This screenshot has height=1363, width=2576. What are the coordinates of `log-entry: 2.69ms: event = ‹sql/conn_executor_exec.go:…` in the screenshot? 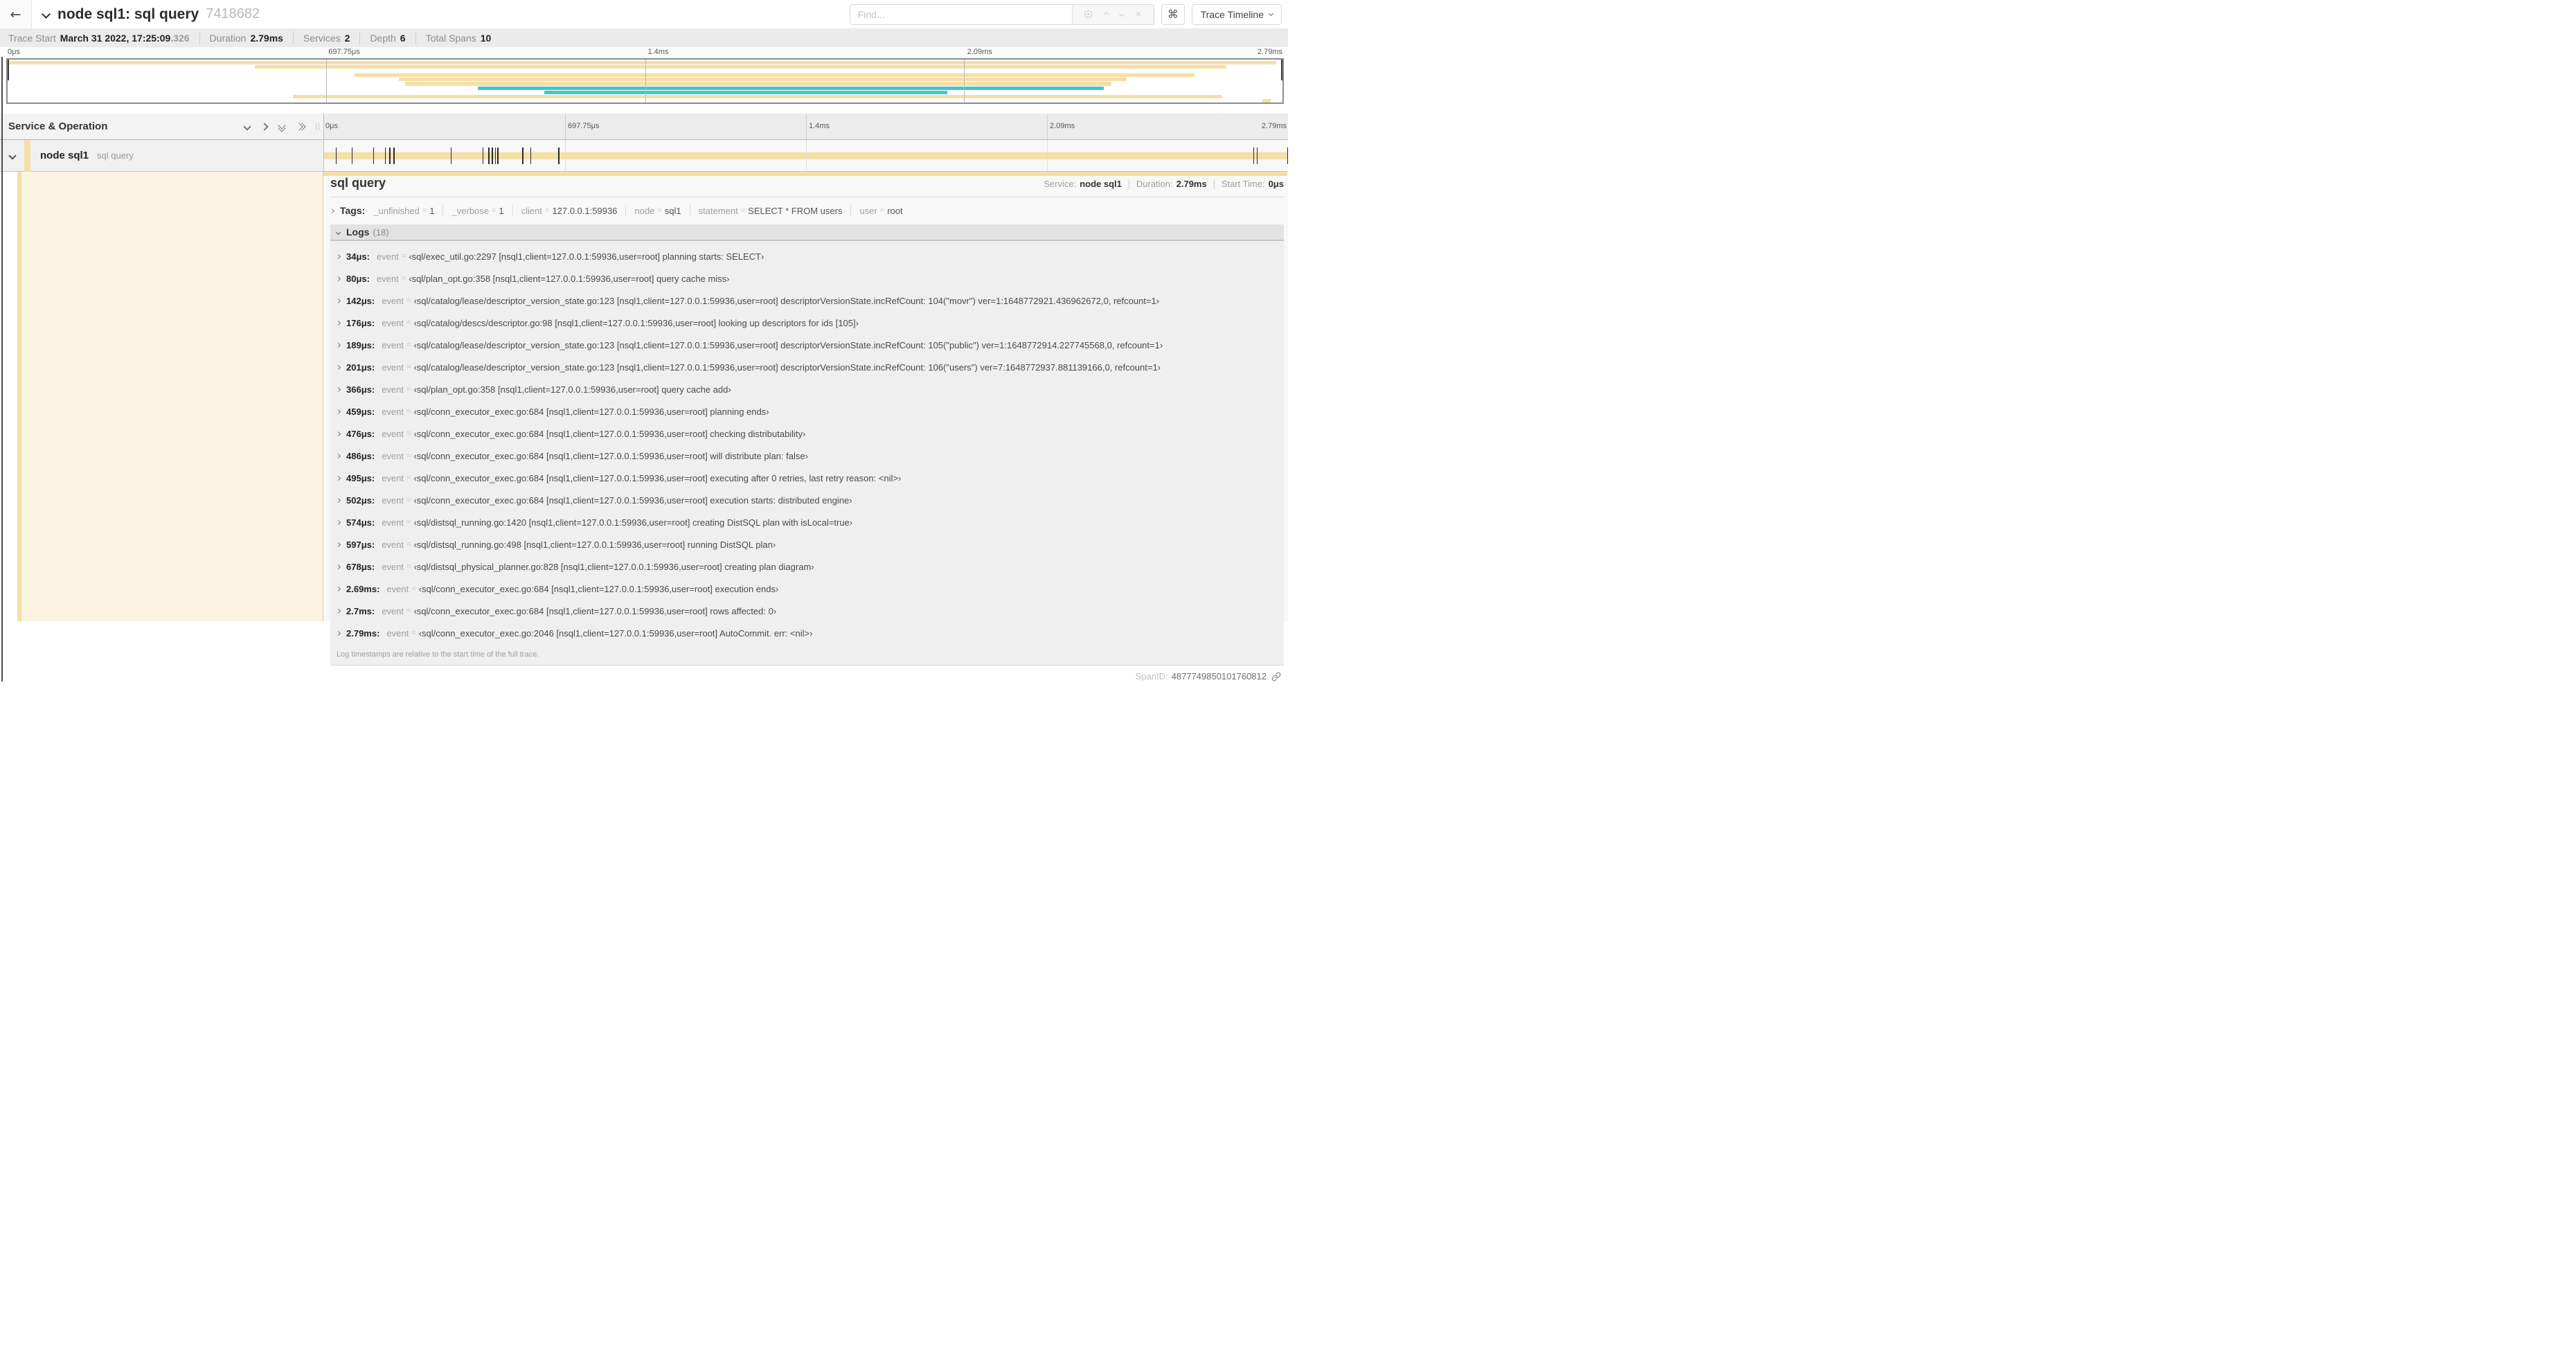 It's located at (807, 589).